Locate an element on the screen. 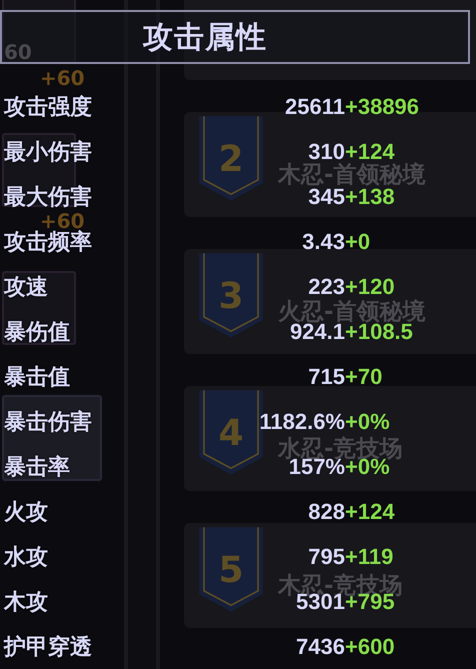 This screenshot has height=669, width=476. stat-value: 345 is located at coordinates (326, 197).